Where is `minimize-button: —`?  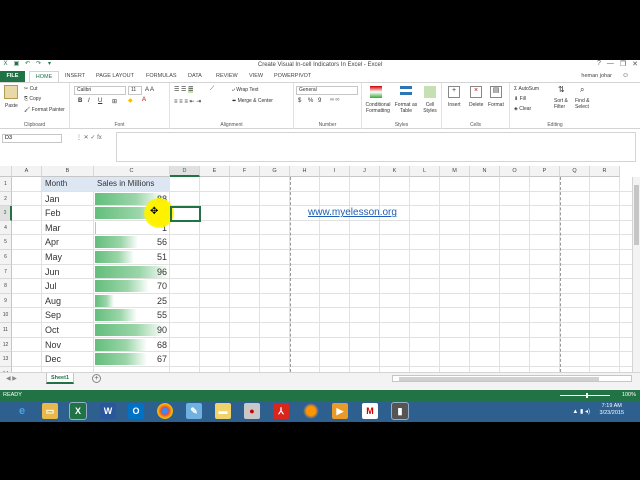 minimize-button: — is located at coordinates (610, 64).